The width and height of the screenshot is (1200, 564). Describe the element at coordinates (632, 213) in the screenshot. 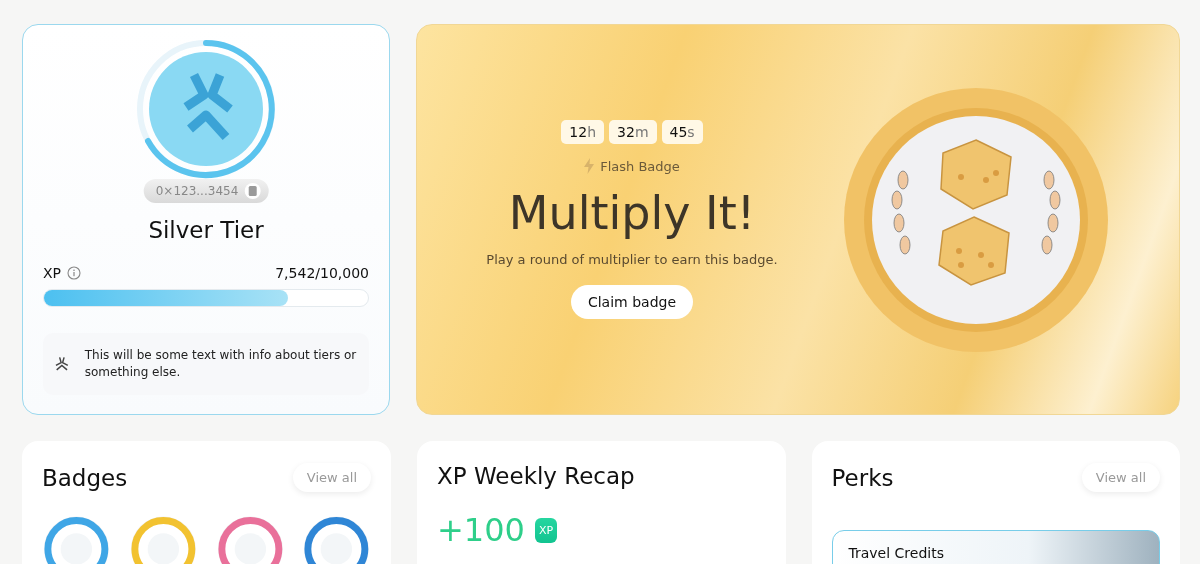

I see `flash-title: Multiply It!` at that location.